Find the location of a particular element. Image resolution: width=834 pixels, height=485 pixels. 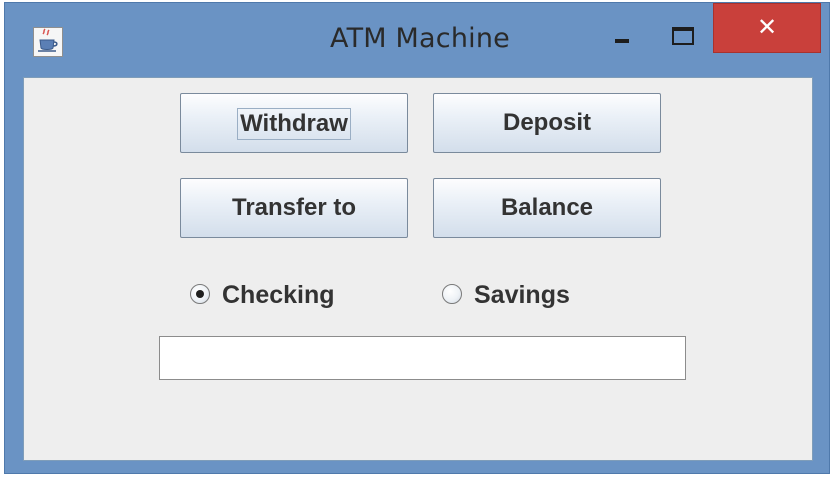

window-title: ATM Machine is located at coordinates (420, 38).